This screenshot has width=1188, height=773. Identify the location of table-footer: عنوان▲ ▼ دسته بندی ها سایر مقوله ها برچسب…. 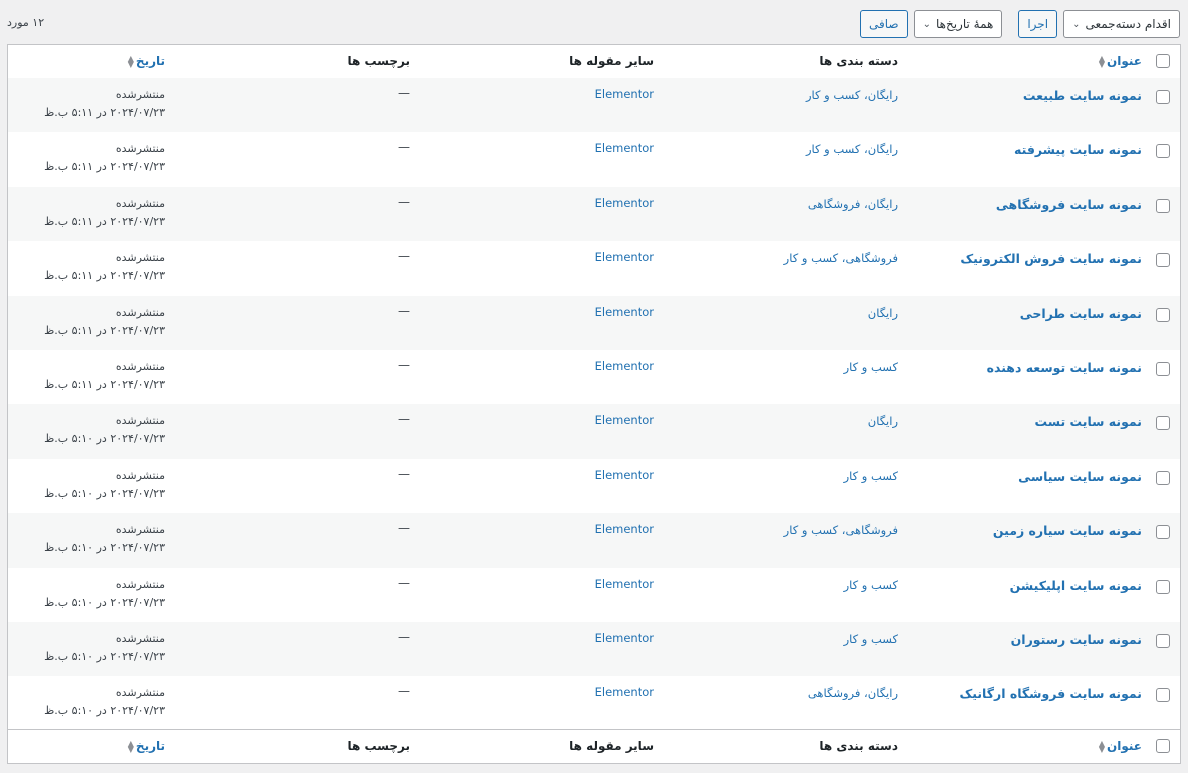
(594, 746).